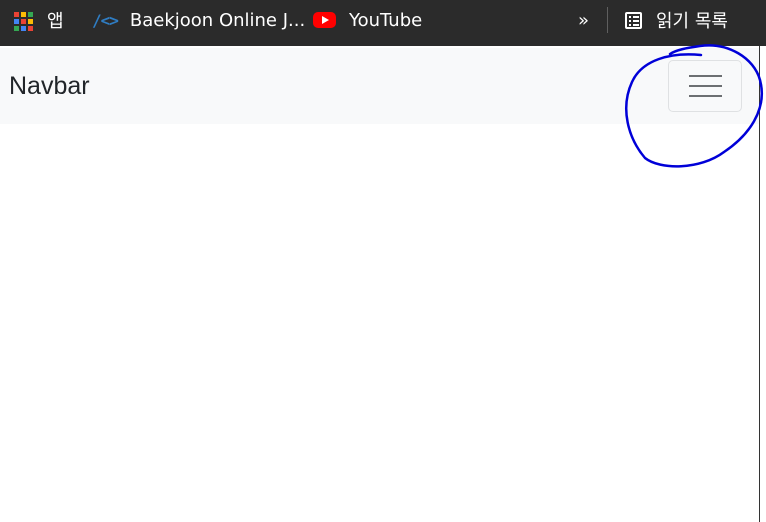 The height and width of the screenshot is (522, 766). Describe the element at coordinates (386, 20) in the screenshot. I see `bookmark-youtube-label: YouTube` at that location.